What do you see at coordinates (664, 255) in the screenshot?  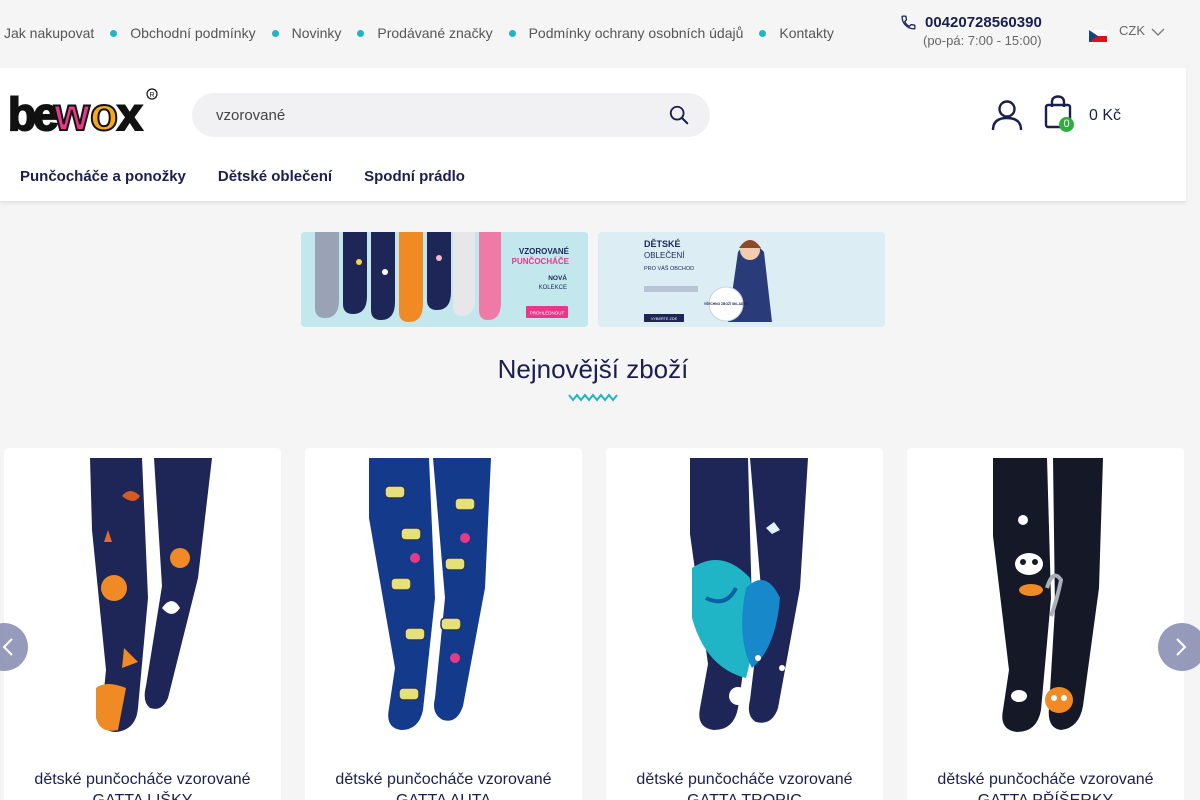 I see `banner2-title2: OBLEČENÍ` at bounding box center [664, 255].